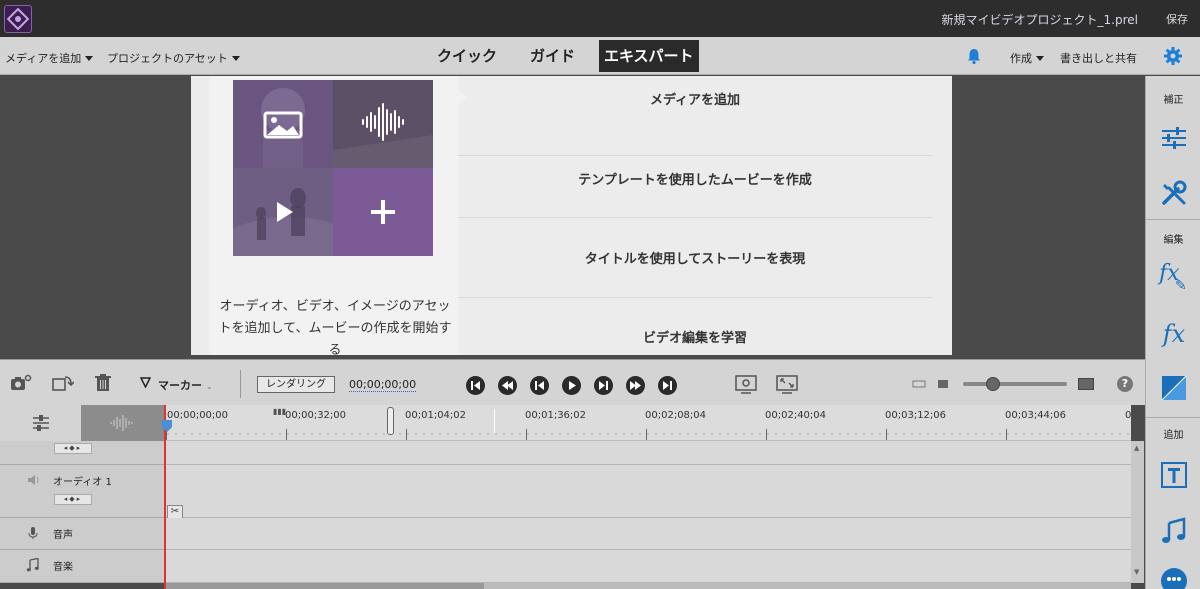 The height and width of the screenshot is (589, 1200). Describe the element at coordinates (647, 566) in the screenshot. I see `track-body-music` at that location.